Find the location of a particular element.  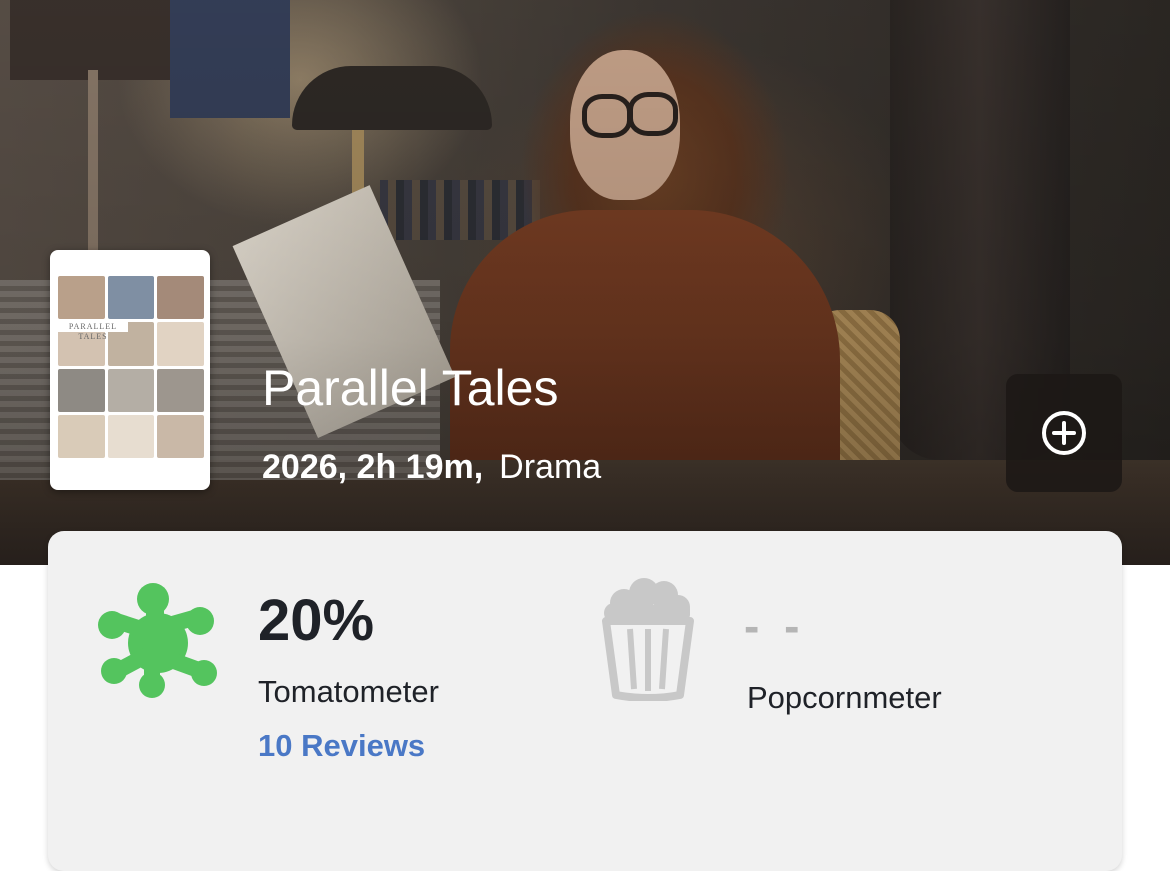

movie-meta: 2026, 2h 19m, Drama is located at coordinates (431, 467).